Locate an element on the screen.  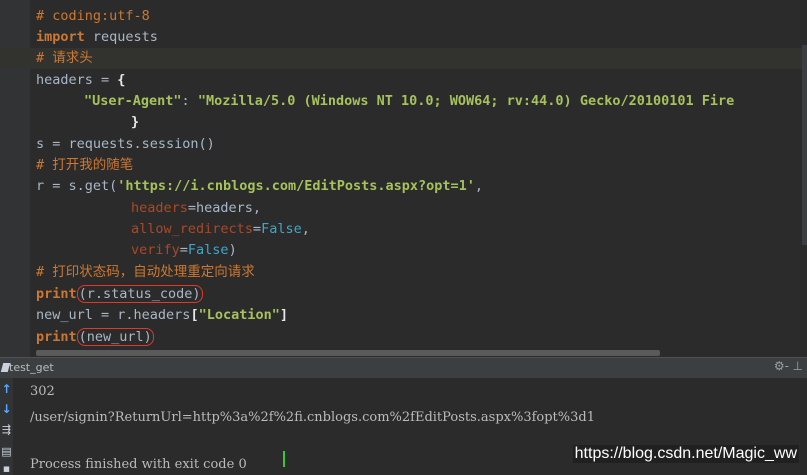
comment: # 打开我的随笔 is located at coordinates (85, 165).